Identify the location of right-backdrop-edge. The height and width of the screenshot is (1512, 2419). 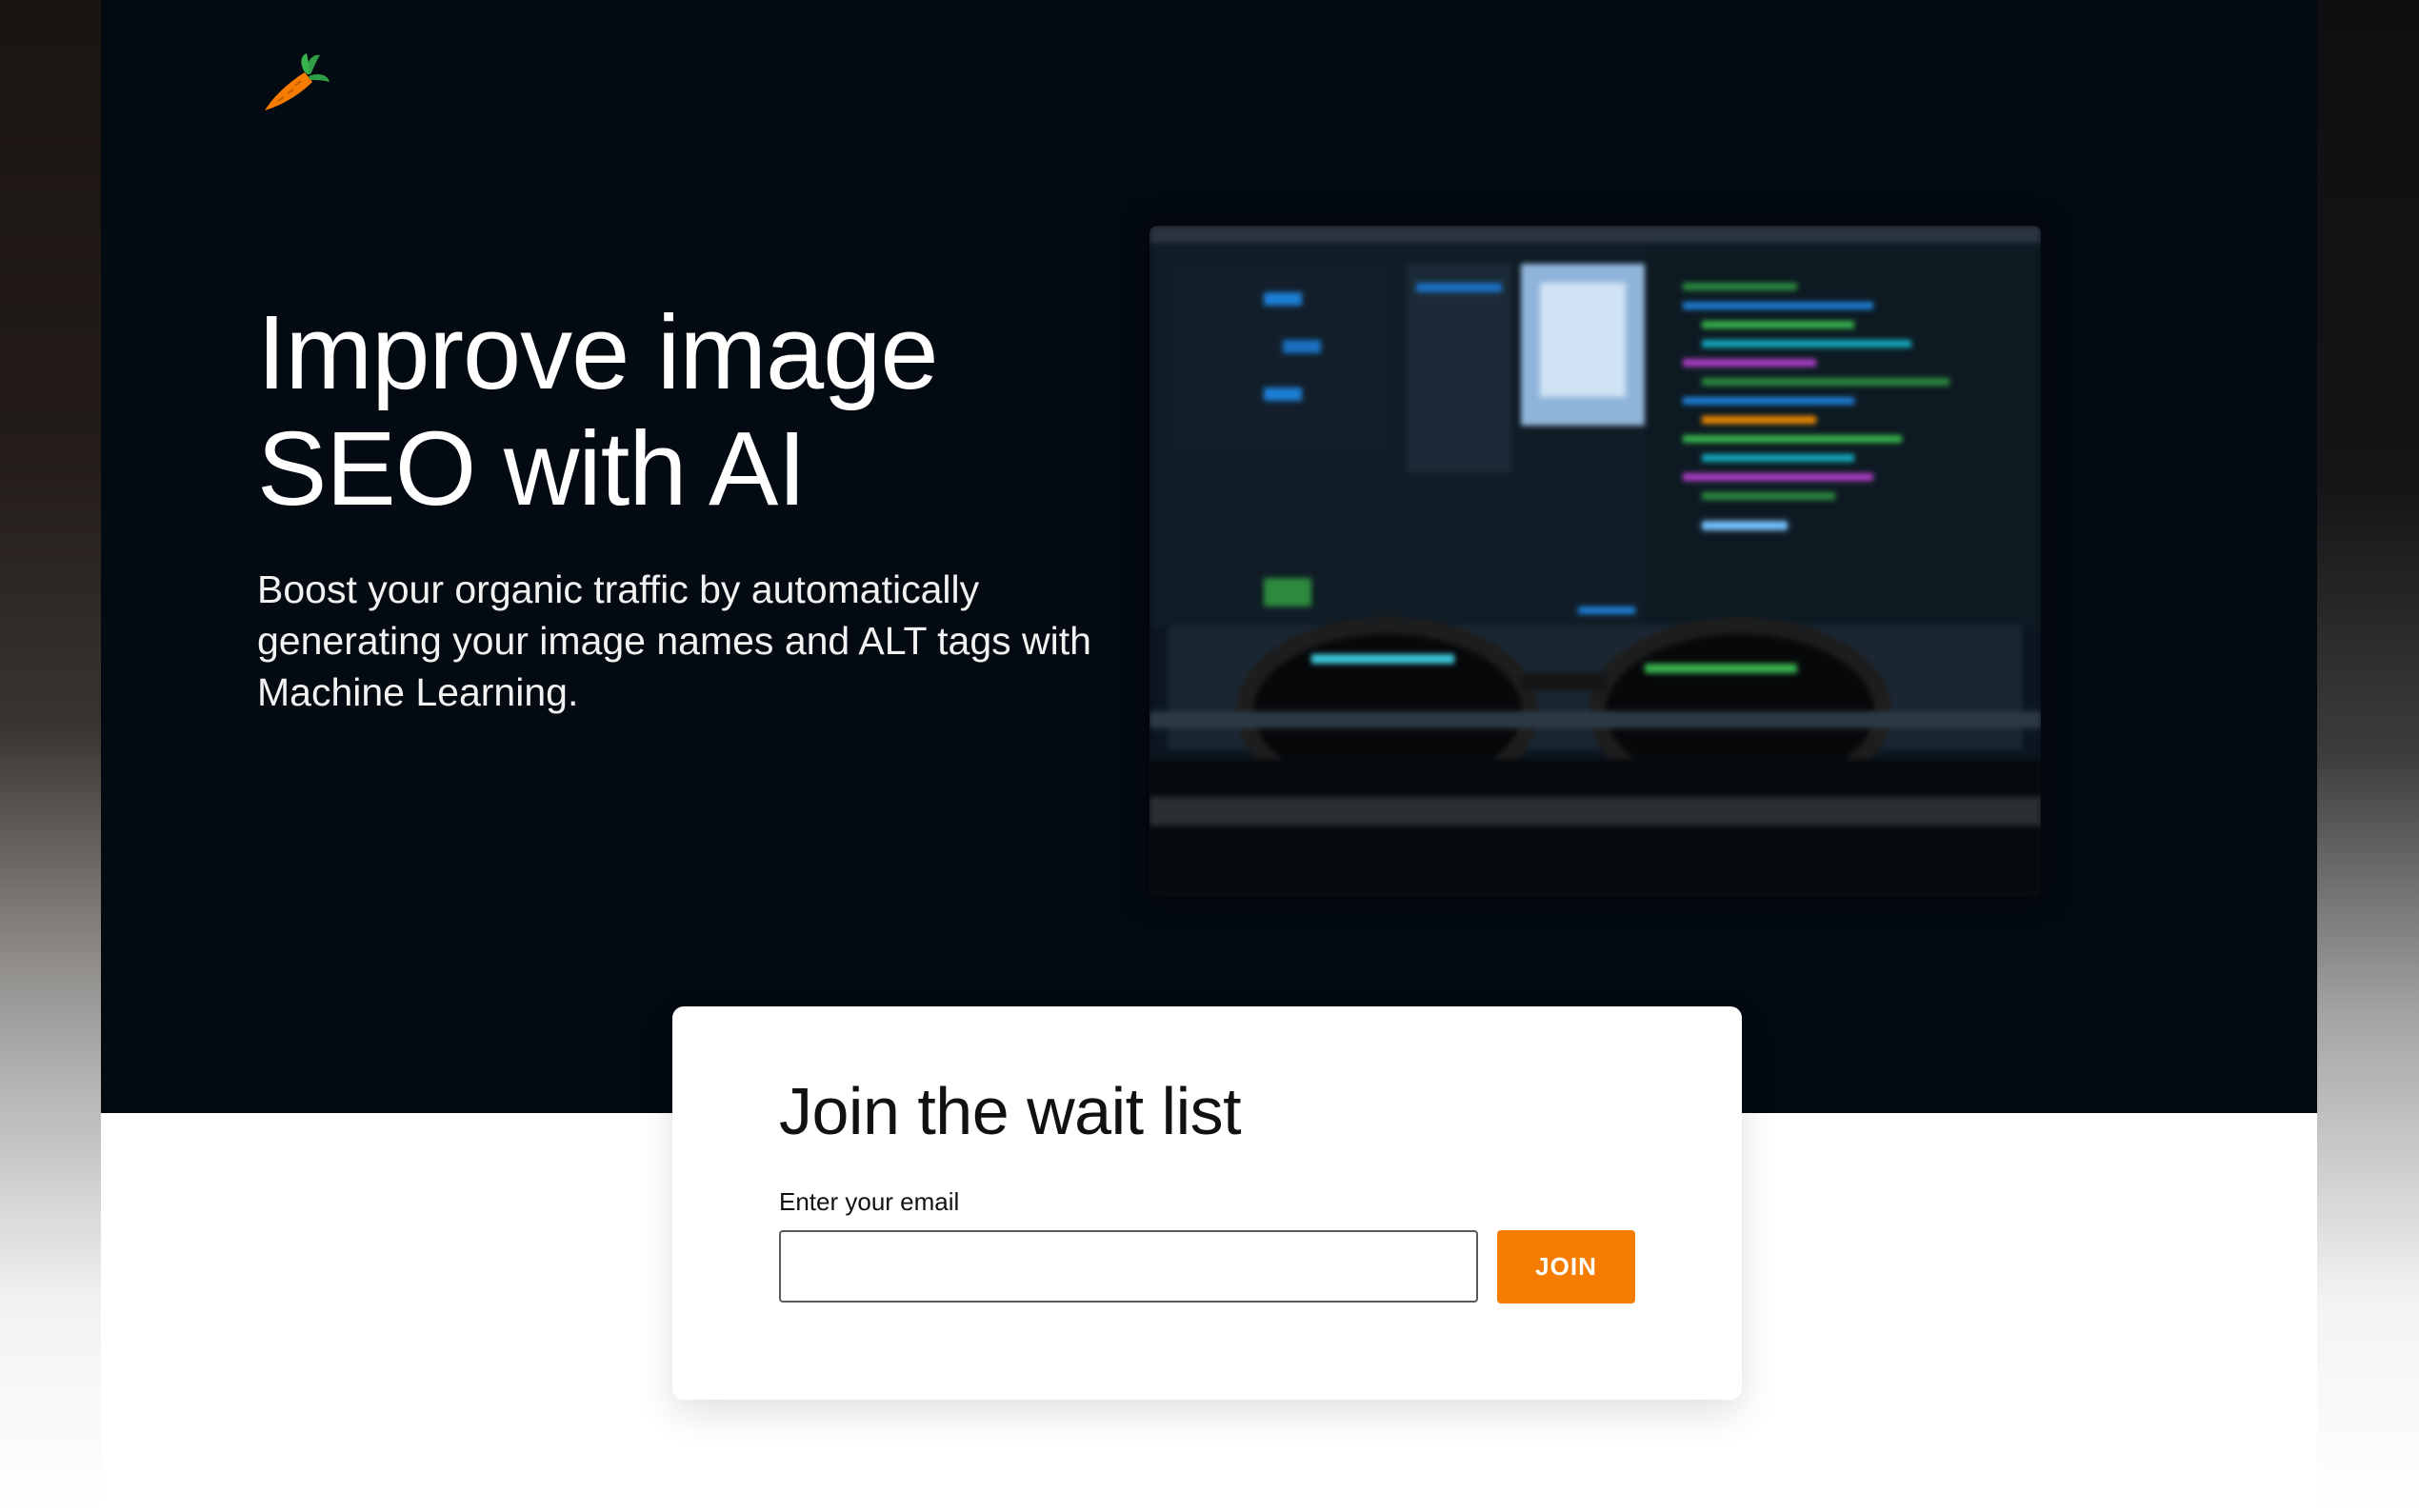
(2368, 756).